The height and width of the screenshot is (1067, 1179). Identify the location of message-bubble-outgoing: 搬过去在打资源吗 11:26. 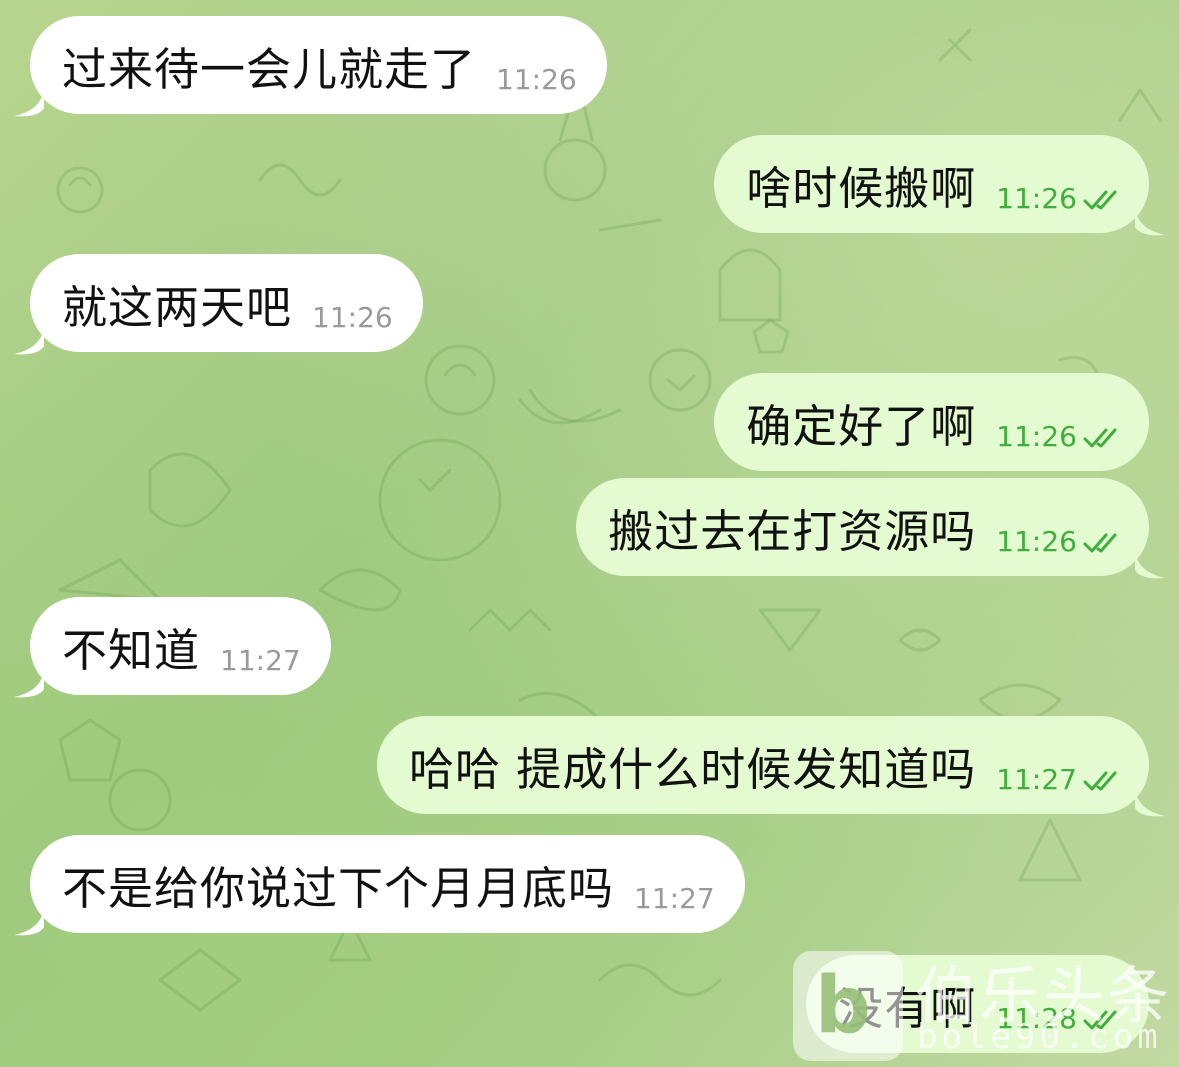
(862, 527).